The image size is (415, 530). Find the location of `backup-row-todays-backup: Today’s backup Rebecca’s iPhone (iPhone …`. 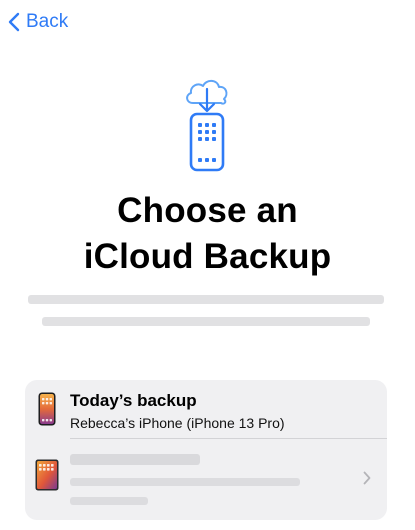

backup-row-todays-backup: Today’s backup Rebecca’s iPhone (iPhone … is located at coordinates (206, 409).